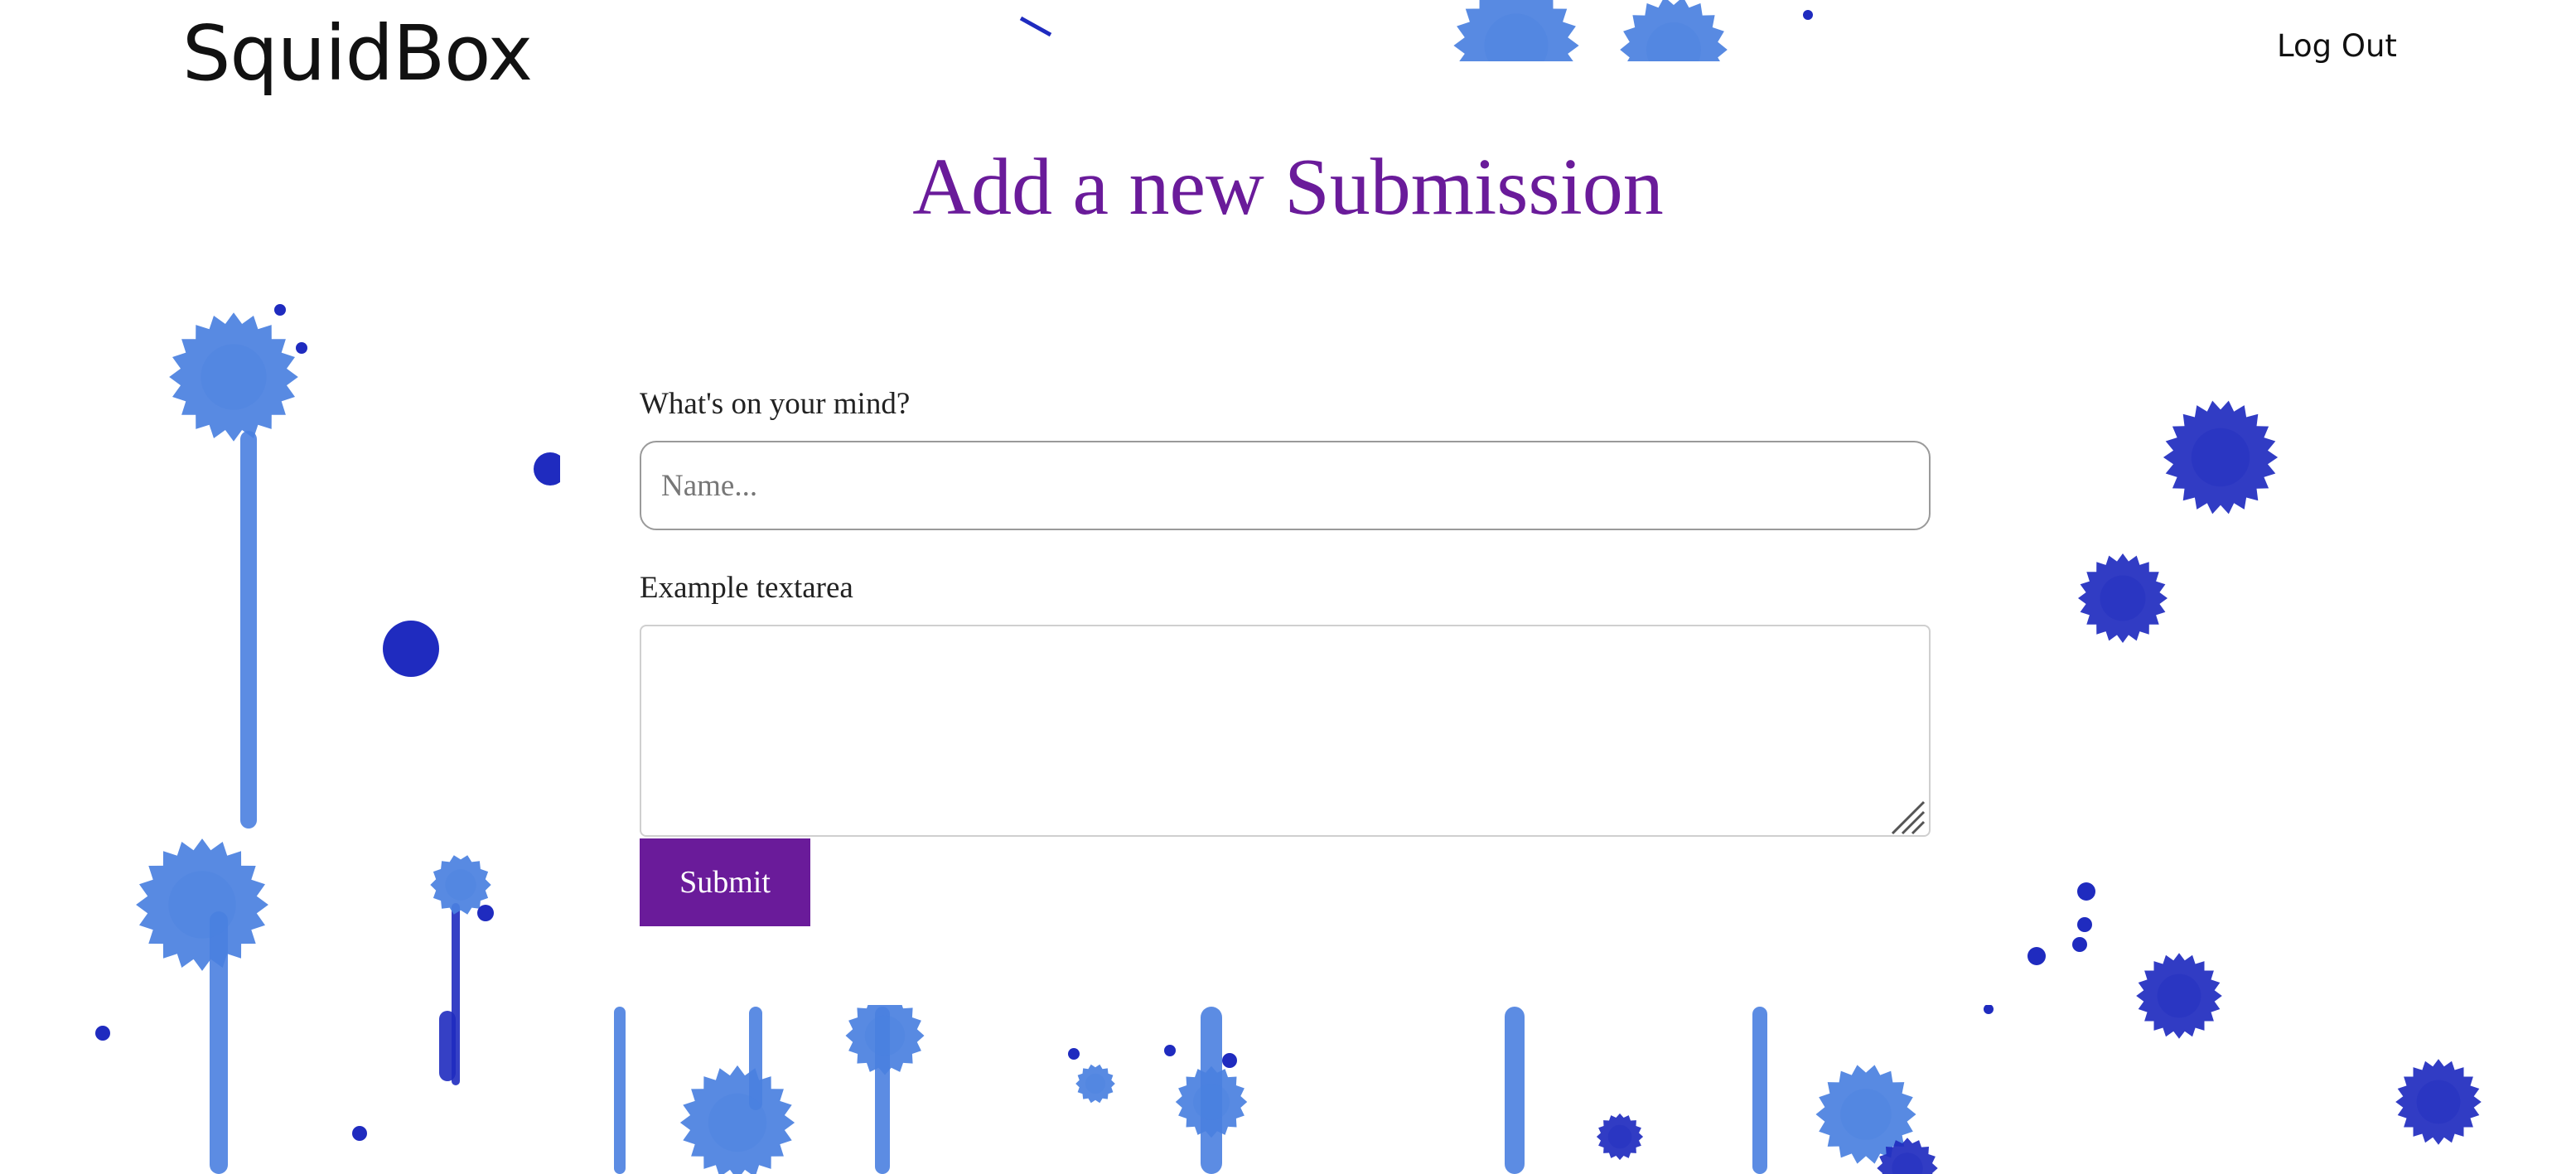 The height and width of the screenshot is (1174, 2576). Describe the element at coordinates (2337, 46) in the screenshot. I see `logout-link: Log Out` at that location.